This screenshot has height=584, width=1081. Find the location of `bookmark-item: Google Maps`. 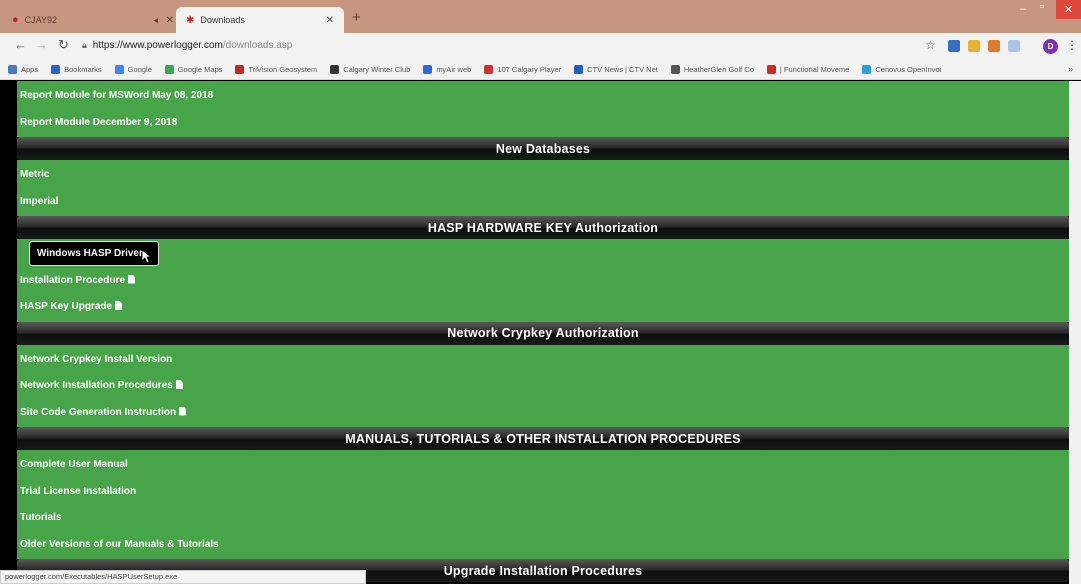

bookmark-item: Google Maps is located at coordinates (193, 69).